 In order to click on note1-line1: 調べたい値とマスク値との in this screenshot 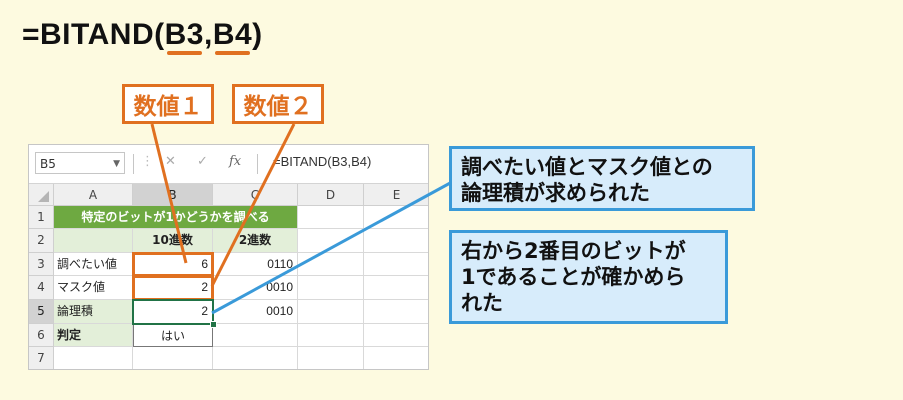, I will do `click(587, 167)`.